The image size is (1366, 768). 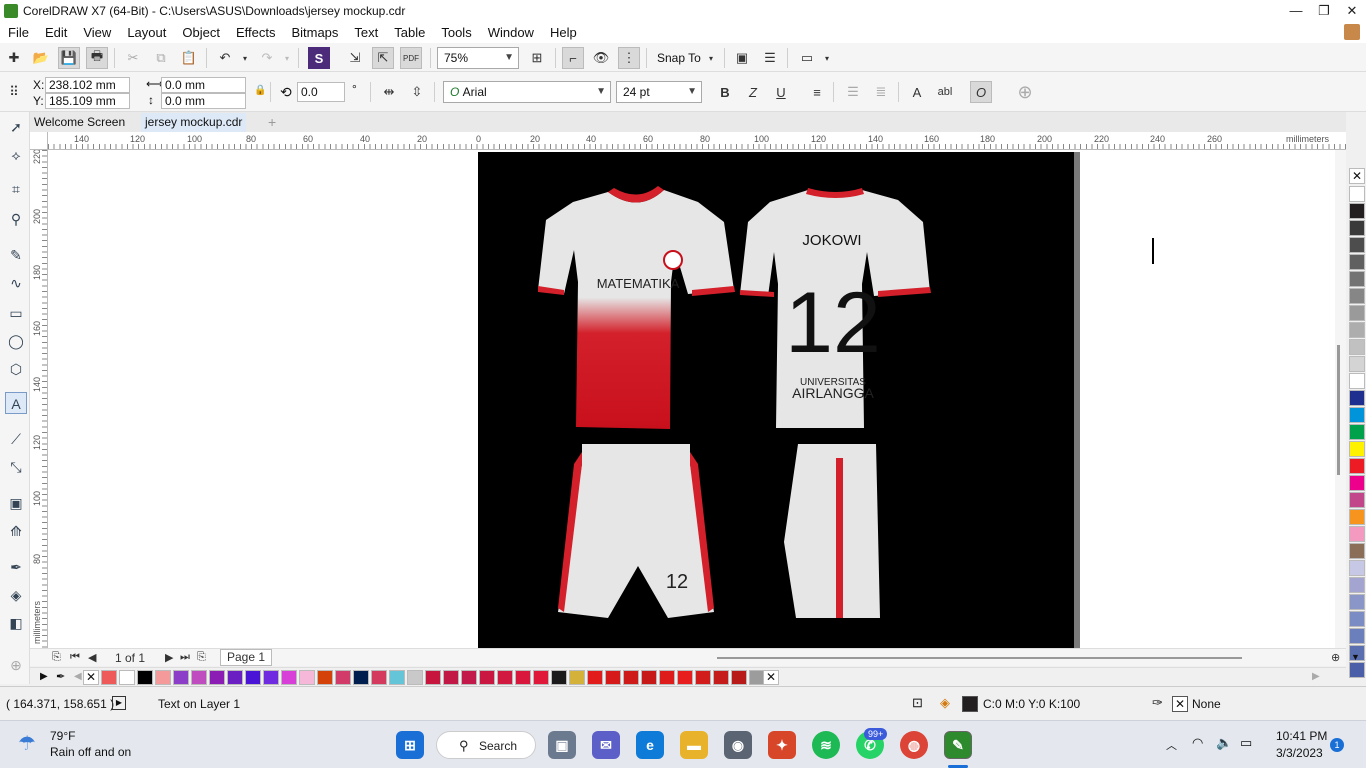 I want to click on game-app-icon: ✦, so click(x=782, y=745).